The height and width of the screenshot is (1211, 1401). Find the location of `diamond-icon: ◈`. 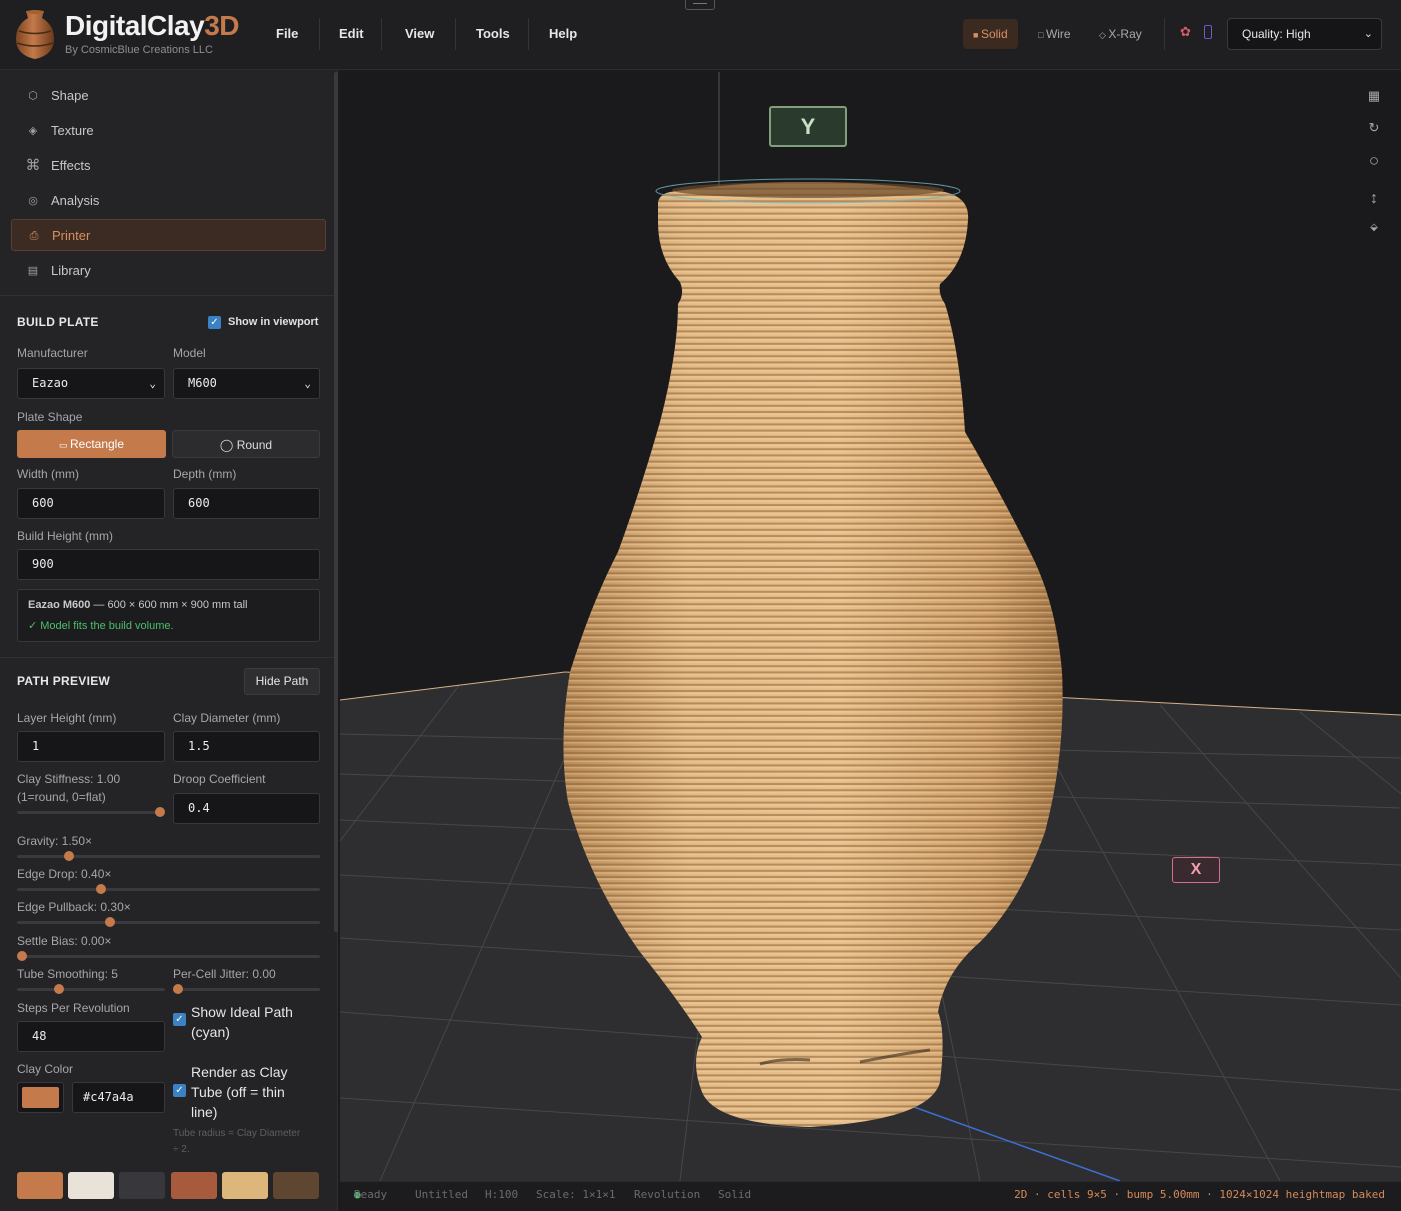

diamond-icon: ◈ is located at coordinates (33, 131).